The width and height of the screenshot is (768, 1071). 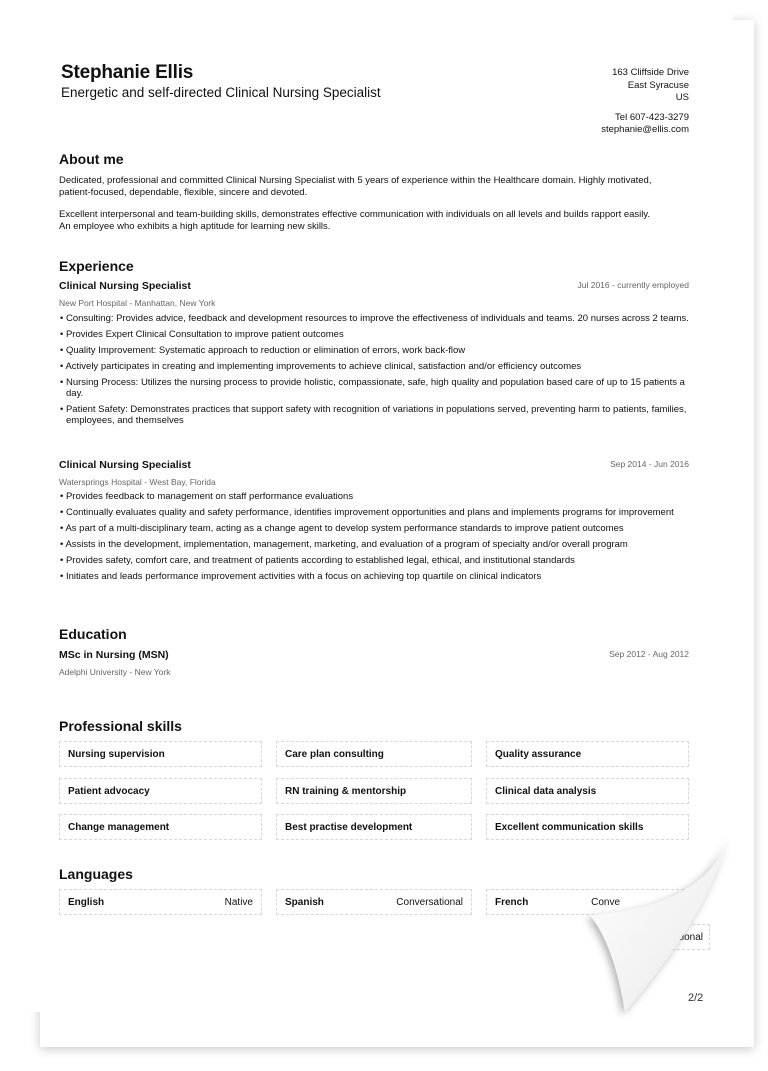 What do you see at coordinates (115, 672) in the screenshot?
I see `education-org: Adelphi University - New York` at bounding box center [115, 672].